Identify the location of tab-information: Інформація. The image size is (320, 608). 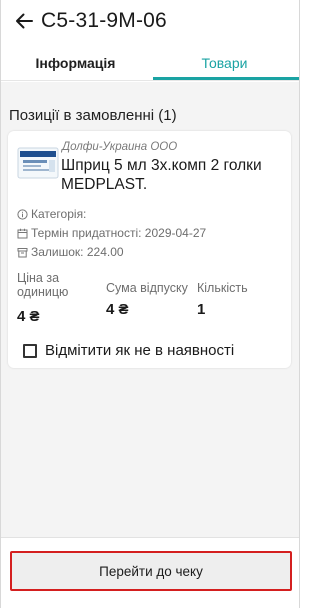
(75, 65).